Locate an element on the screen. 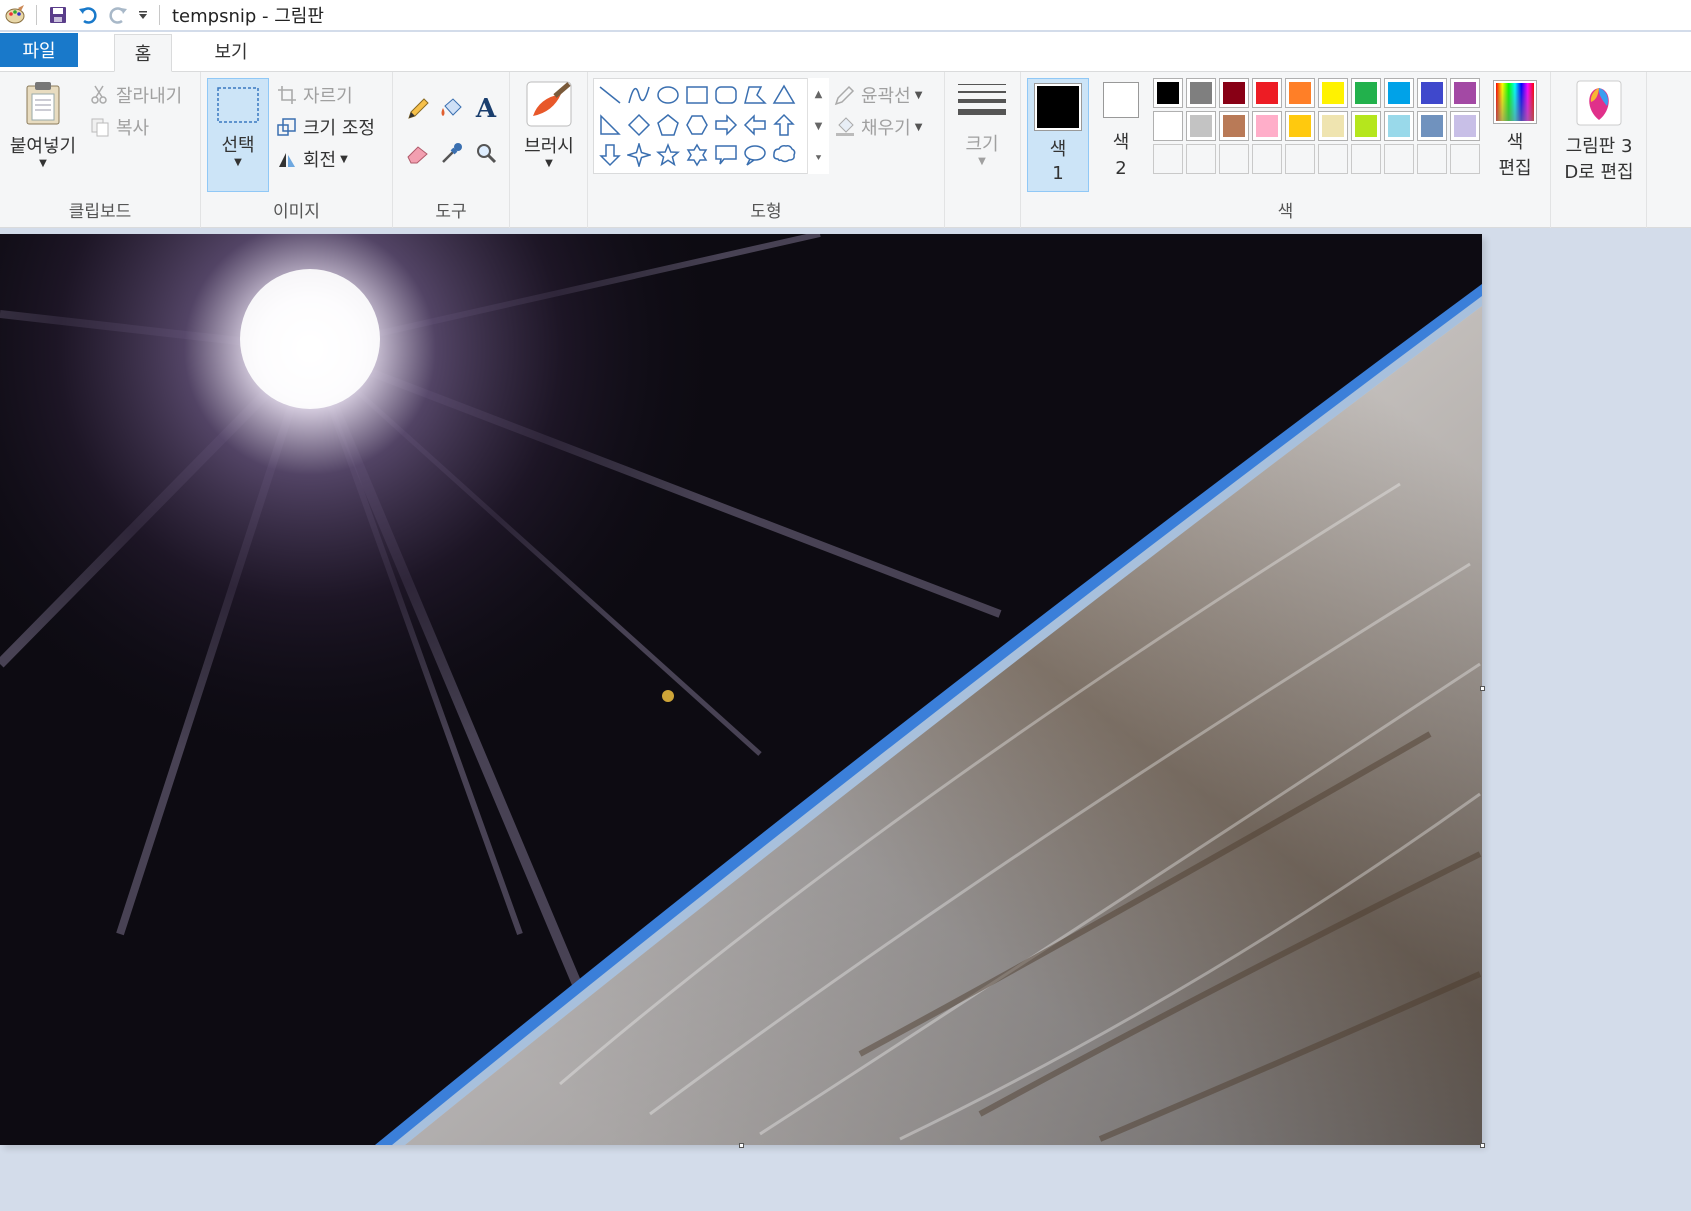 This screenshot has height=1211, width=1691. separator is located at coordinates (159, 15).